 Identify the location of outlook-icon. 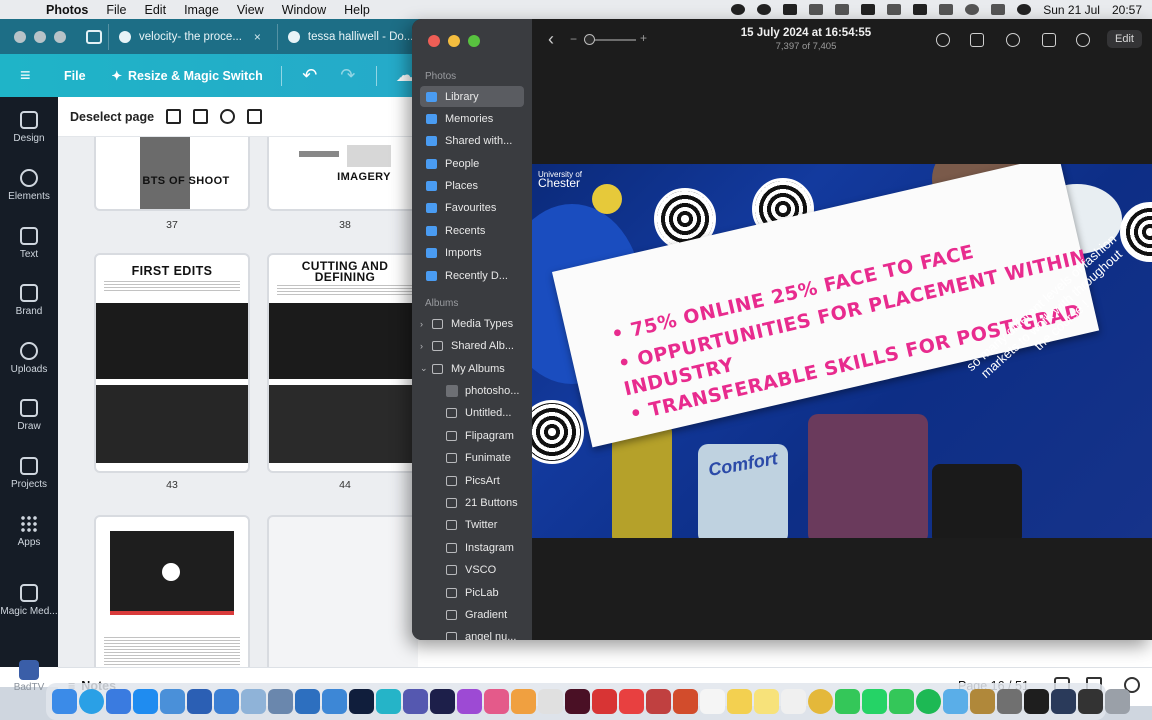
(307, 701).